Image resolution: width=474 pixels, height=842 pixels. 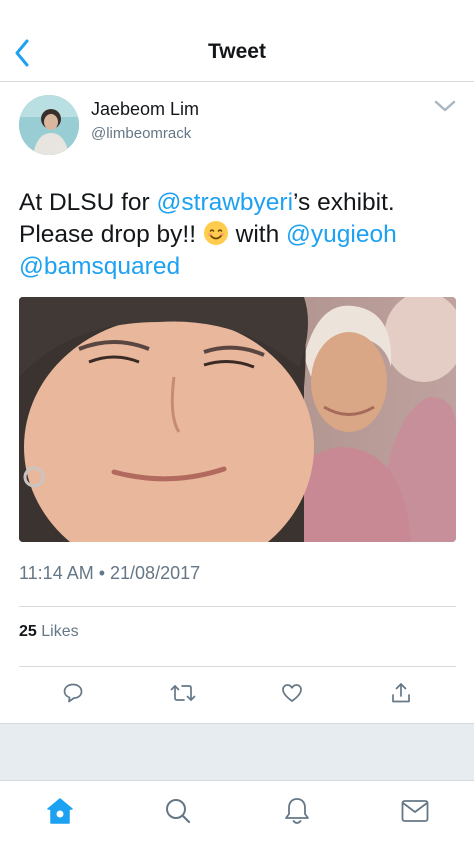 I want to click on tab-messages, so click(x=415, y=811).